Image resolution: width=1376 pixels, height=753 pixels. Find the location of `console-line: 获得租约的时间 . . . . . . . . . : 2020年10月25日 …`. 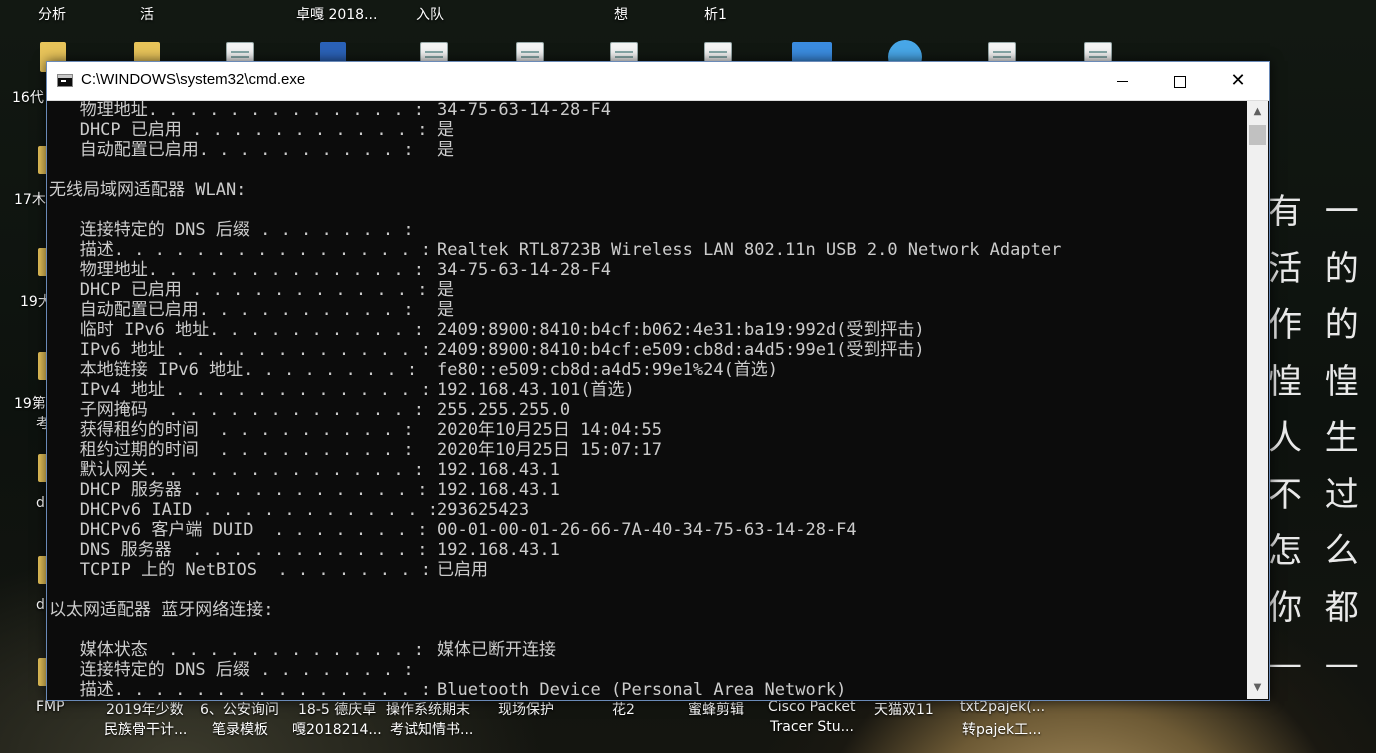

console-line: 获得租约的时间 . . . . . . . . . : 2020年10月25日 … is located at coordinates (555, 430).